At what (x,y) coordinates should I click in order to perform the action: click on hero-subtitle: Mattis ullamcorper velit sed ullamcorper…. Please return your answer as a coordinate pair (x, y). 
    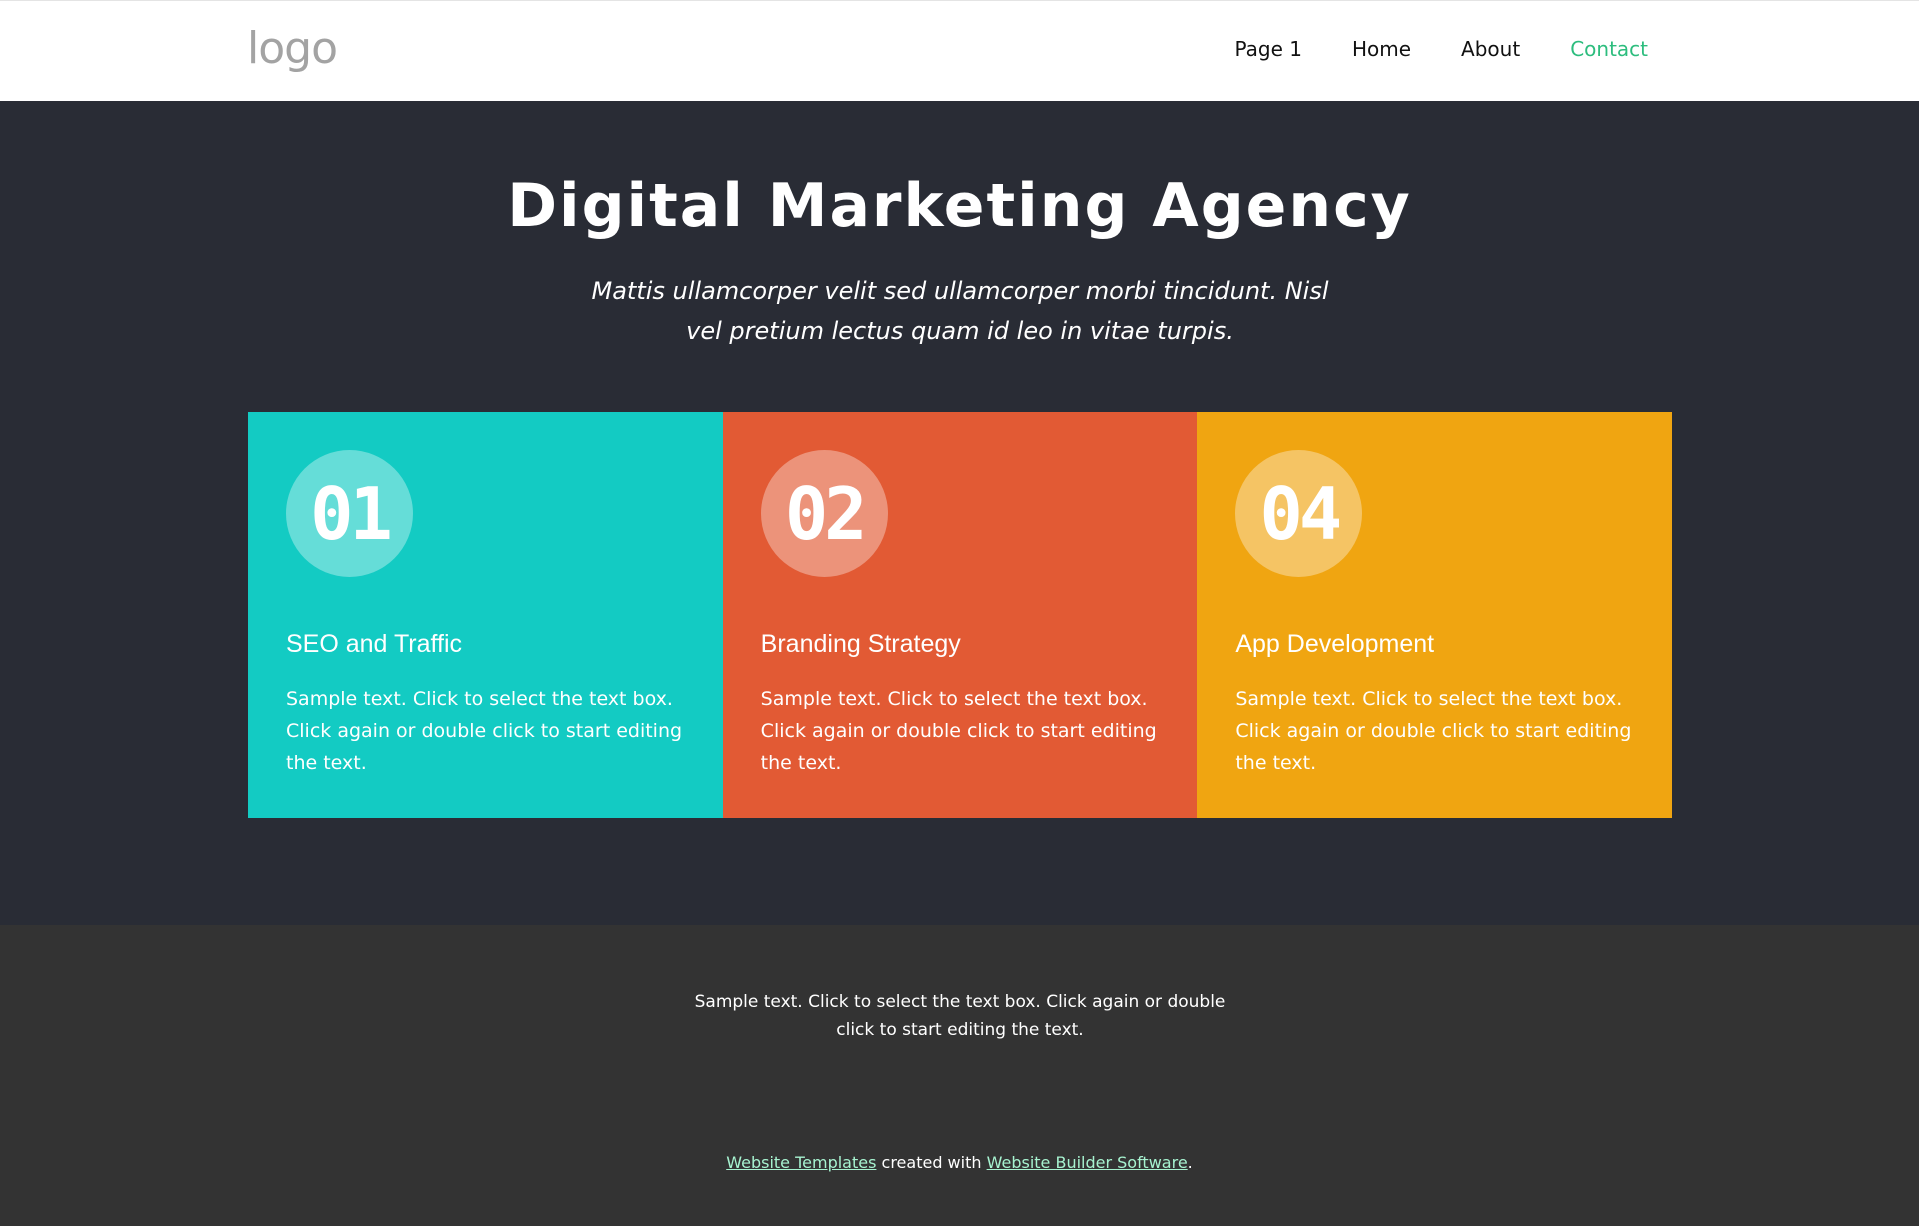
    Looking at the image, I should click on (960, 311).